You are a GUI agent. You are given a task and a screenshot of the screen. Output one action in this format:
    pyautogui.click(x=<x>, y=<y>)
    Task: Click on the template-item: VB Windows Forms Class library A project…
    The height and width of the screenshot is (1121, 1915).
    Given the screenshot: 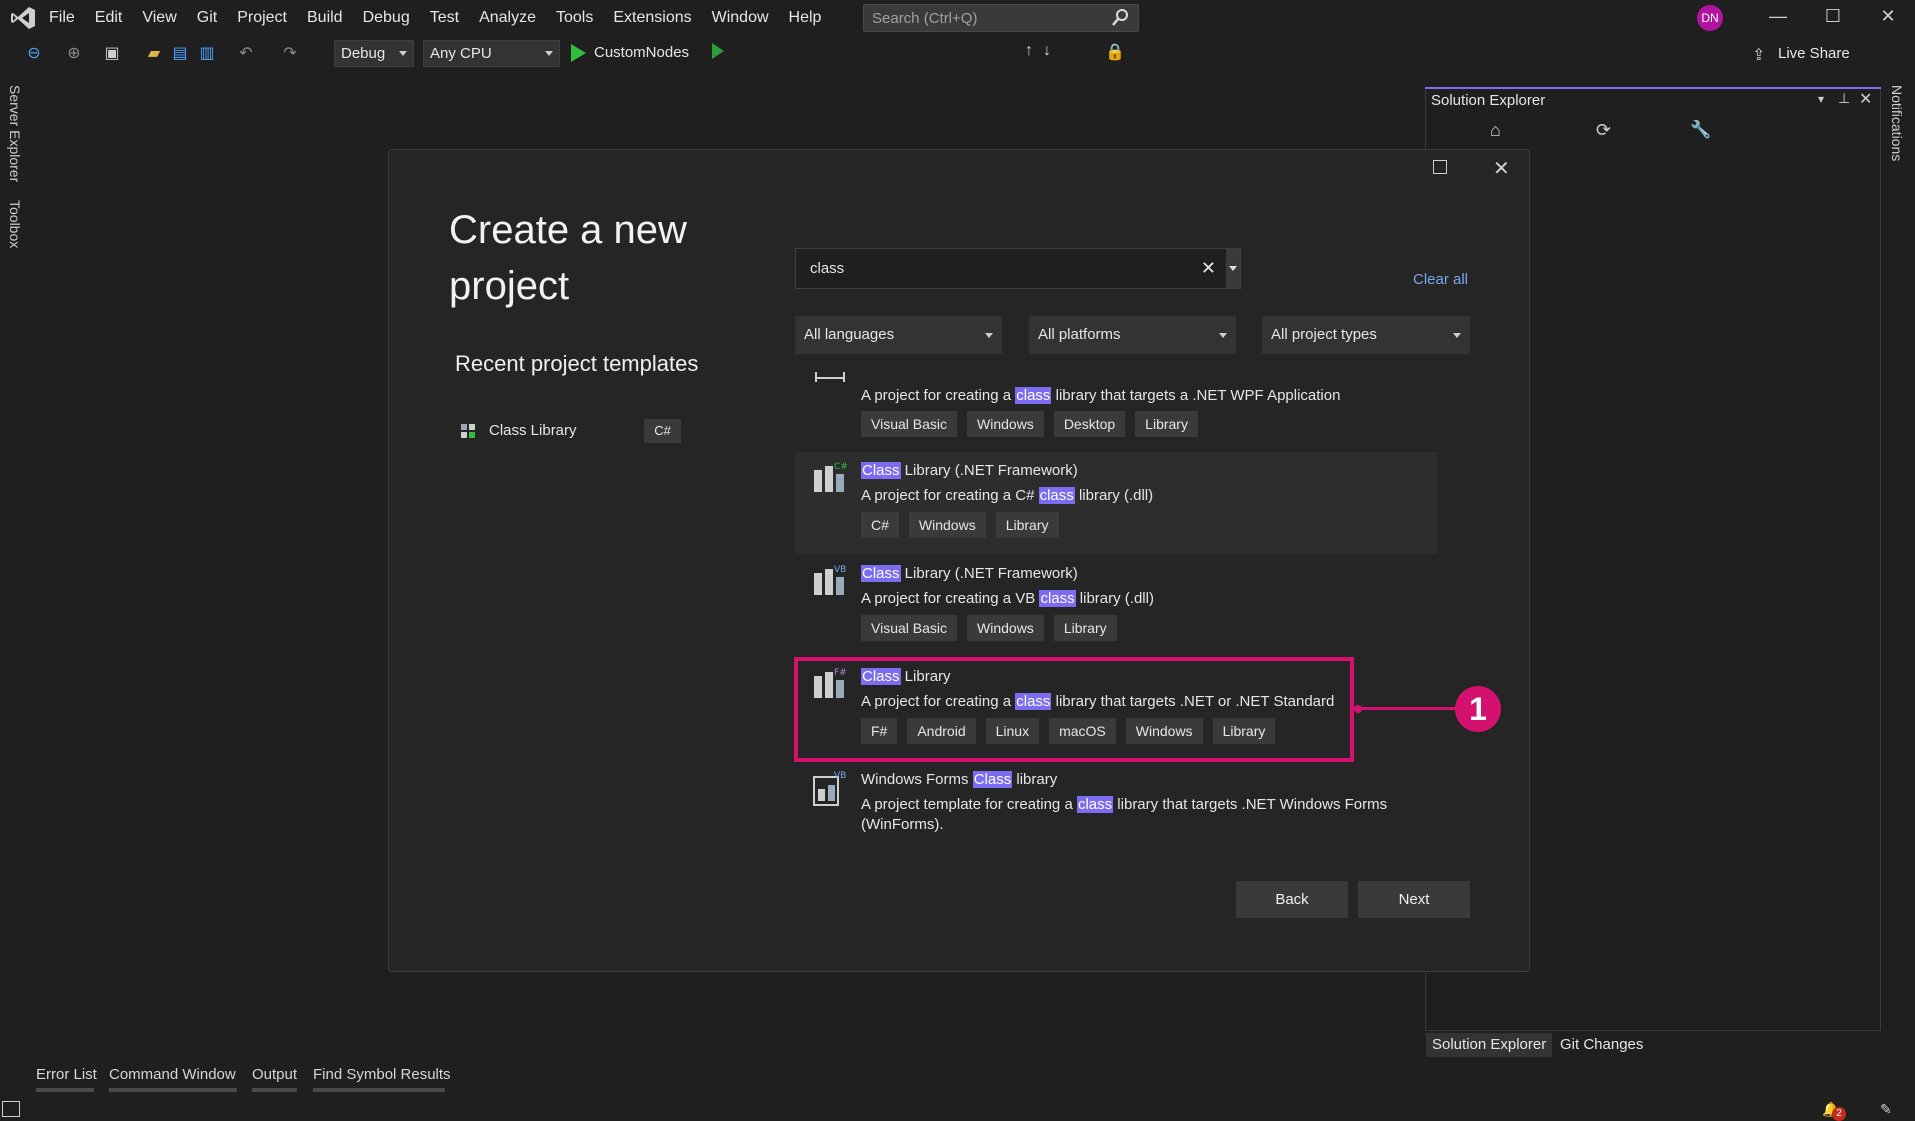 What is the action you would take?
    pyautogui.click(x=1116, y=804)
    